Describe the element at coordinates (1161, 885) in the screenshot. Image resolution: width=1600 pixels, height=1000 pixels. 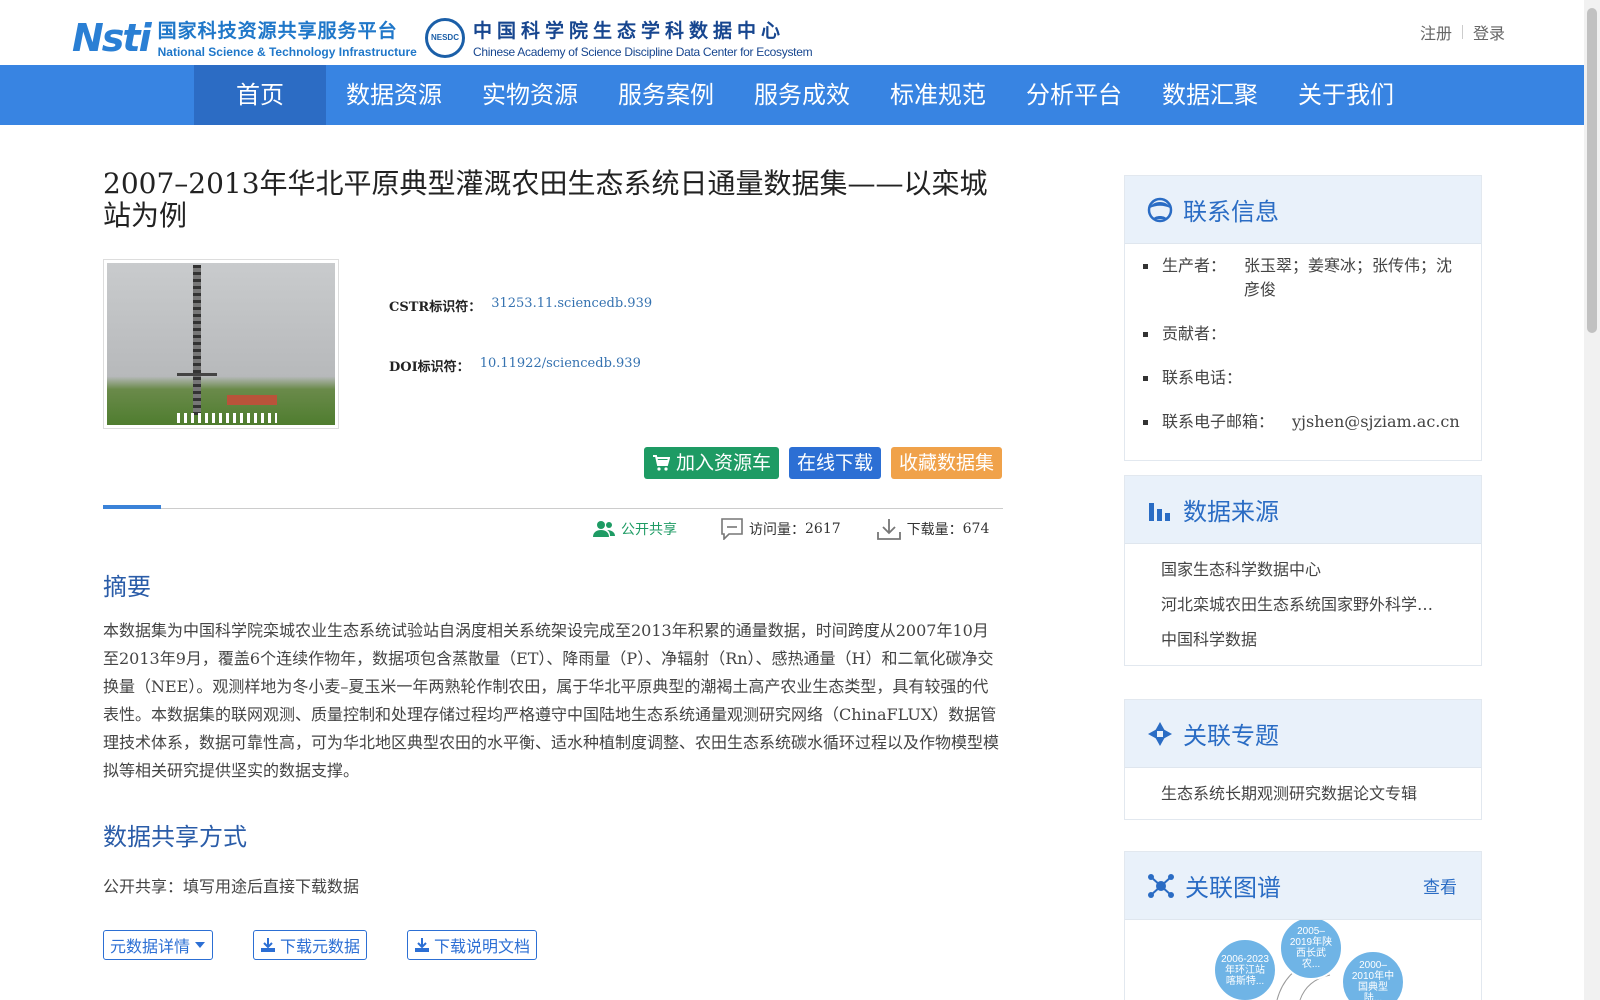
I see `network-icon` at that location.